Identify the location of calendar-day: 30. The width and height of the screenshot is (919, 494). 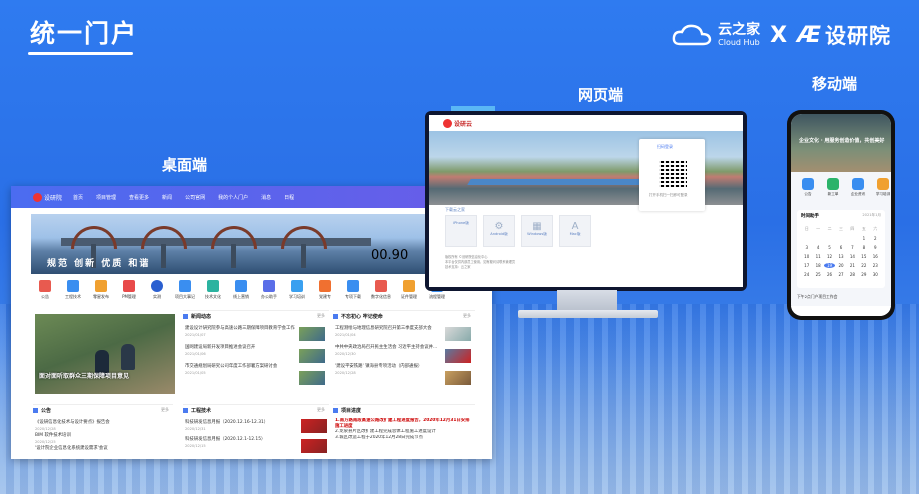
(875, 274).